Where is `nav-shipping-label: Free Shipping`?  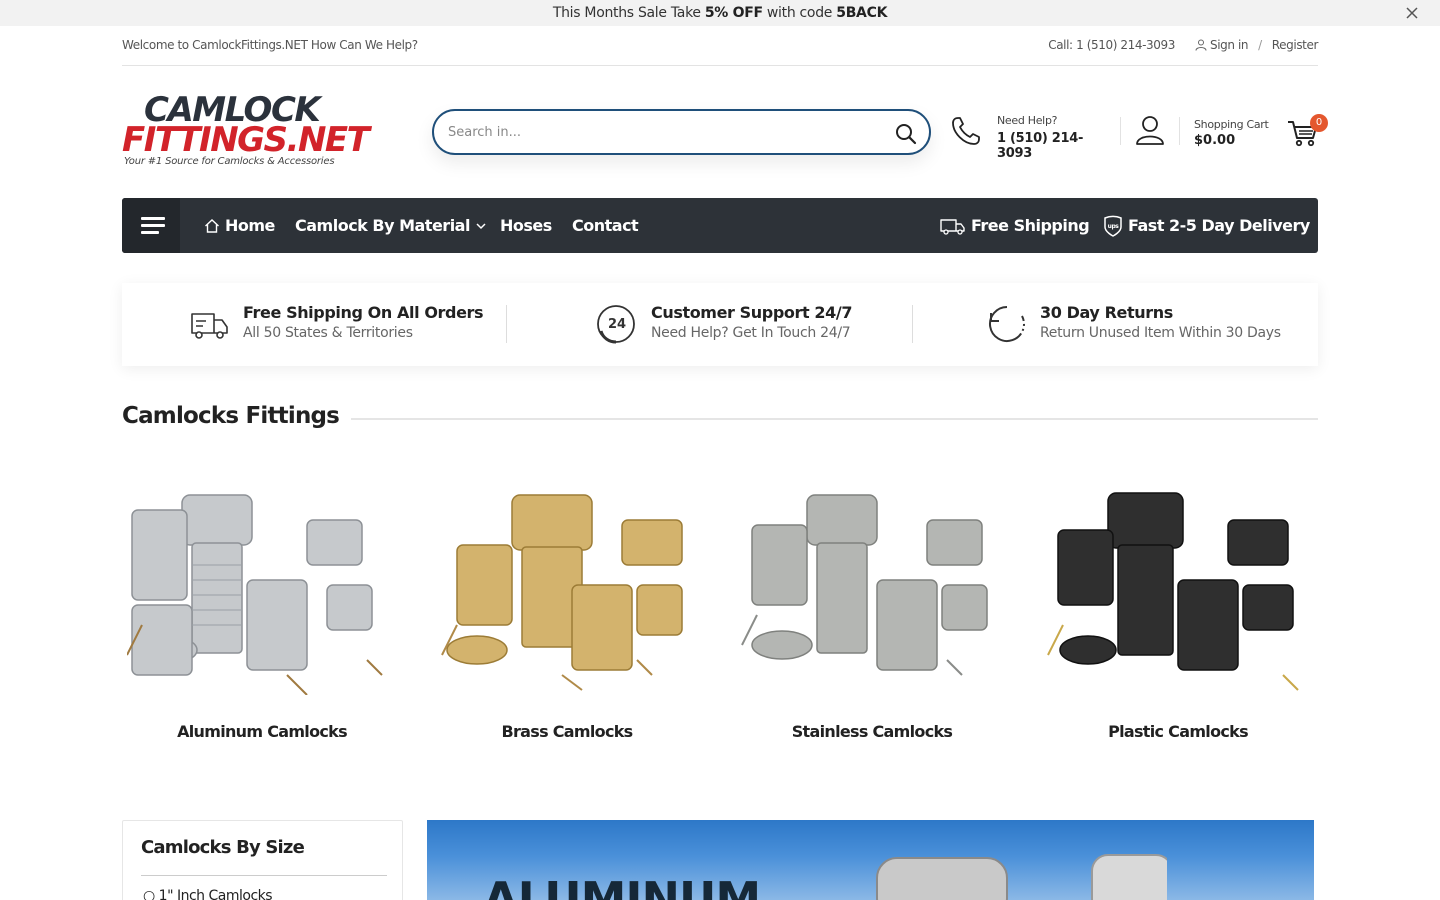 nav-shipping-label: Free Shipping is located at coordinates (1030, 225).